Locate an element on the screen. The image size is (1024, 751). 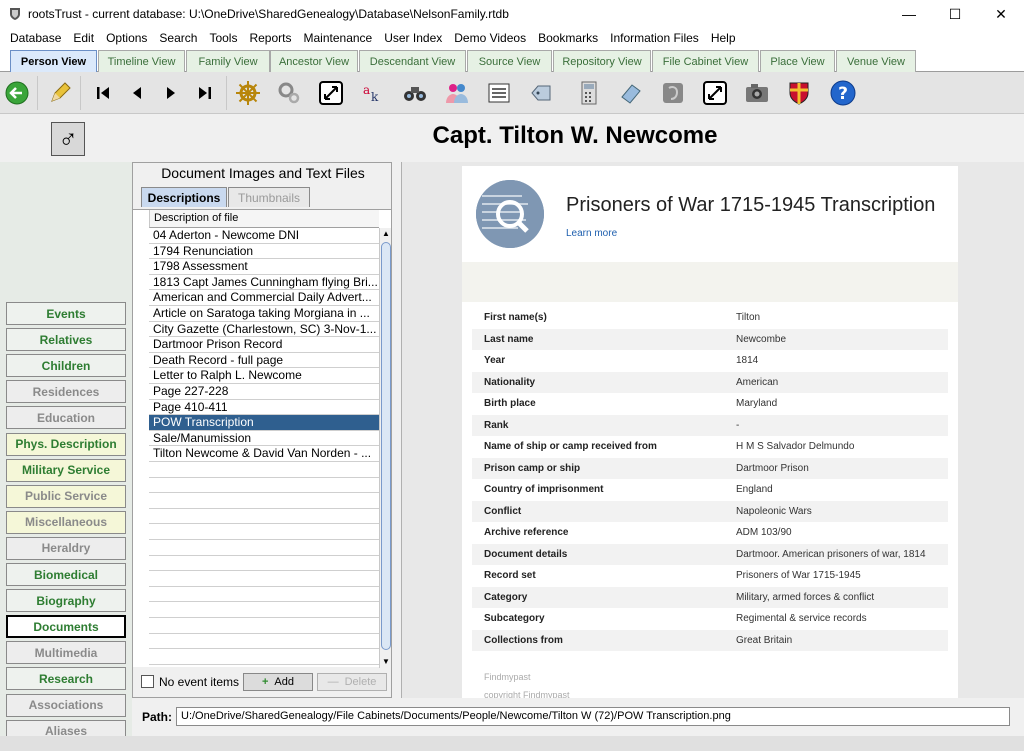
sidebar-item-public-service: Public Service is located at coordinates (66, 496).